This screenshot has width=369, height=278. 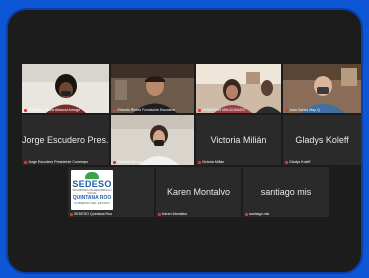 What do you see at coordinates (93, 214) in the screenshot?
I see `participant-name: SEDESO Quintana Roo` at bounding box center [93, 214].